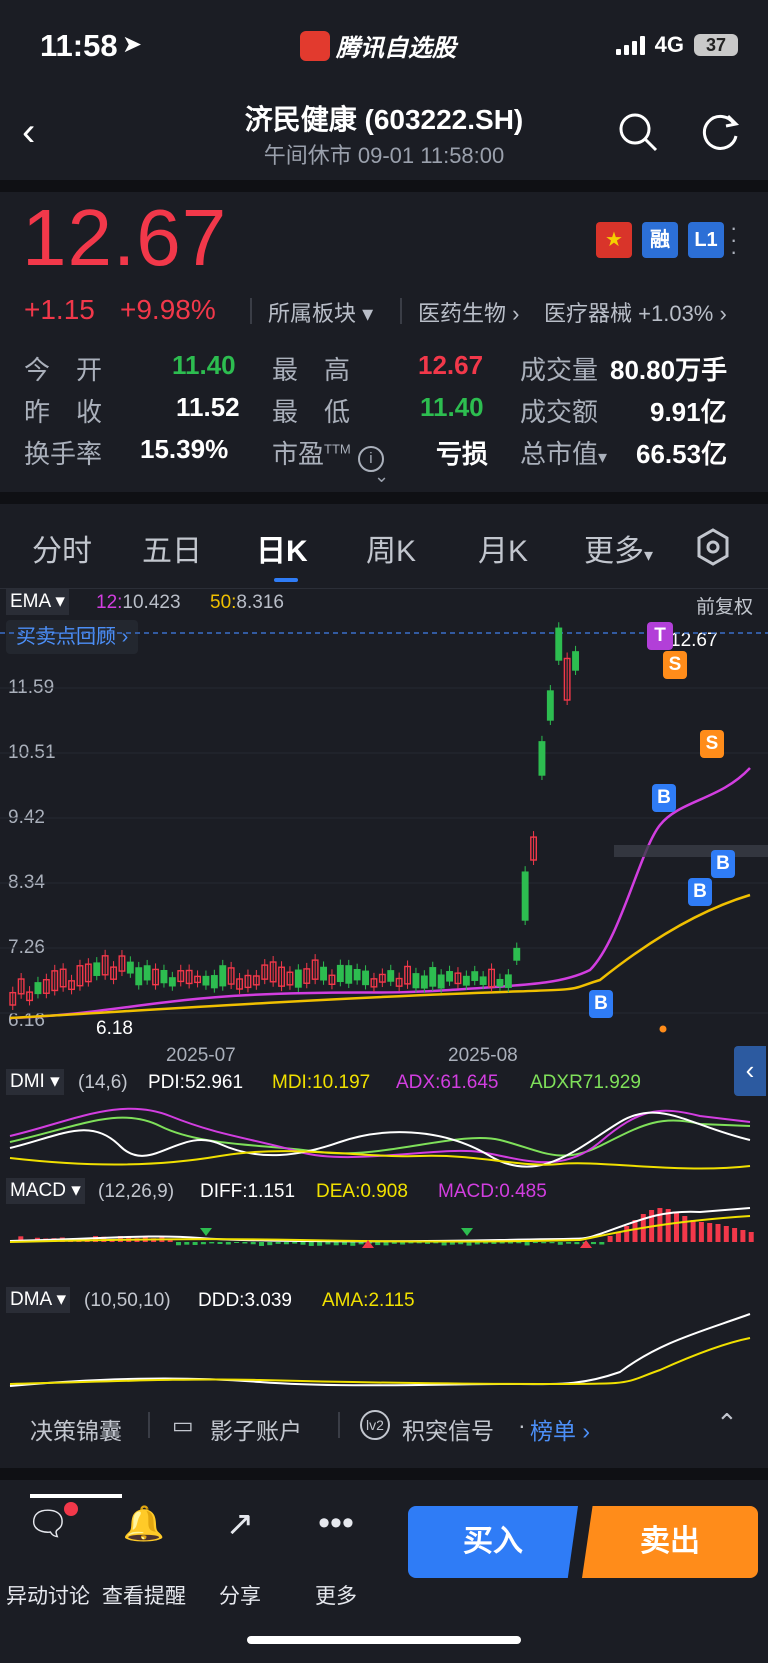 This screenshot has width=768, height=1663. What do you see at coordinates (560, 1429) in the screenshot?
I see `rank-link: 榜单 ›` at bounding box center [560, 1429].